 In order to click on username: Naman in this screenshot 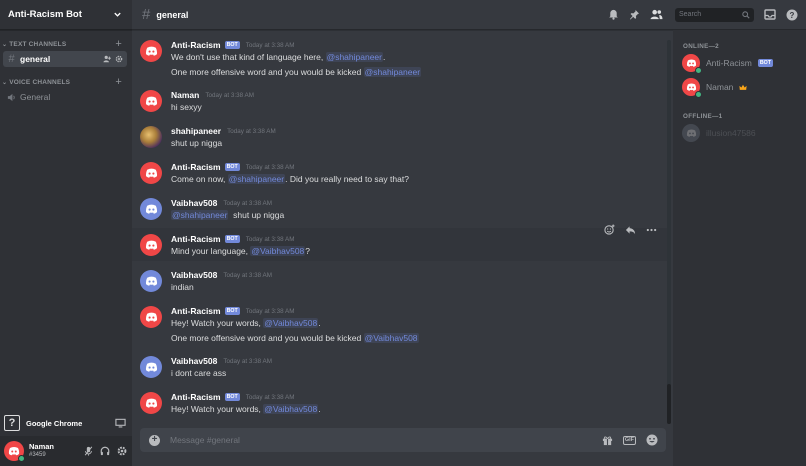, I will do `click(42, 446)`.